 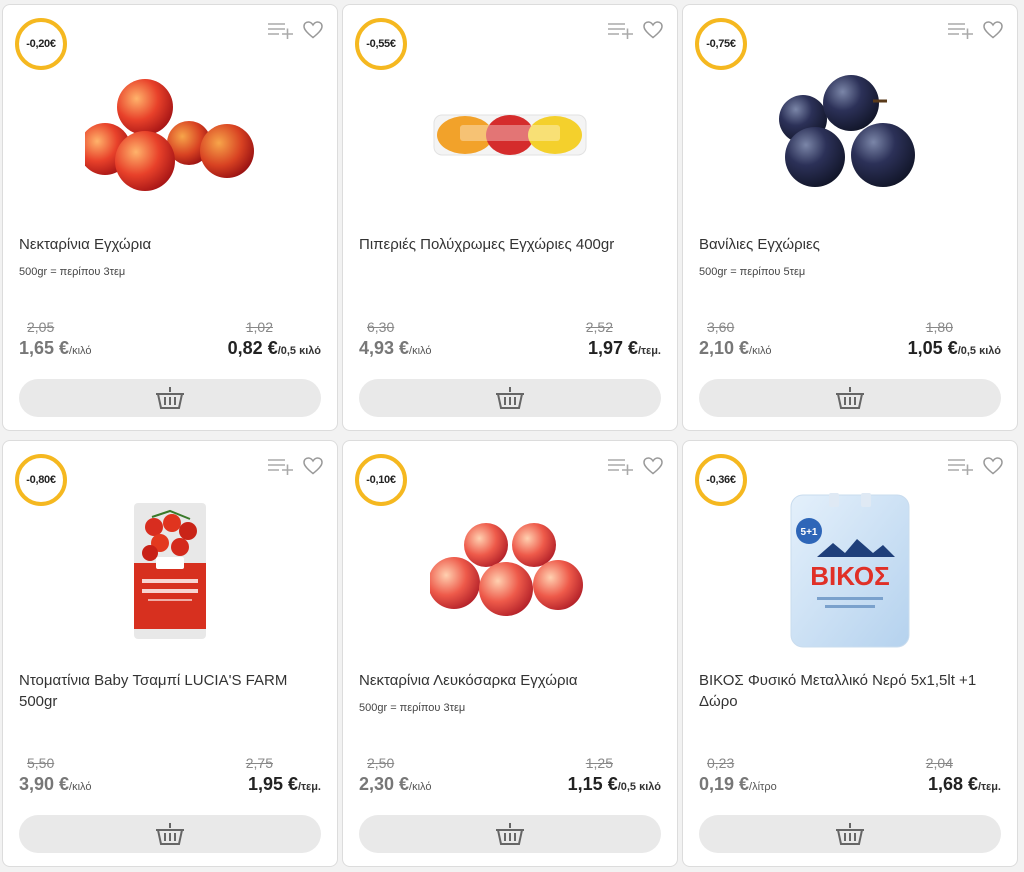 I want to click on product-name: Νεκταρίνια Εγχώρια, so click(x=170, y=244).